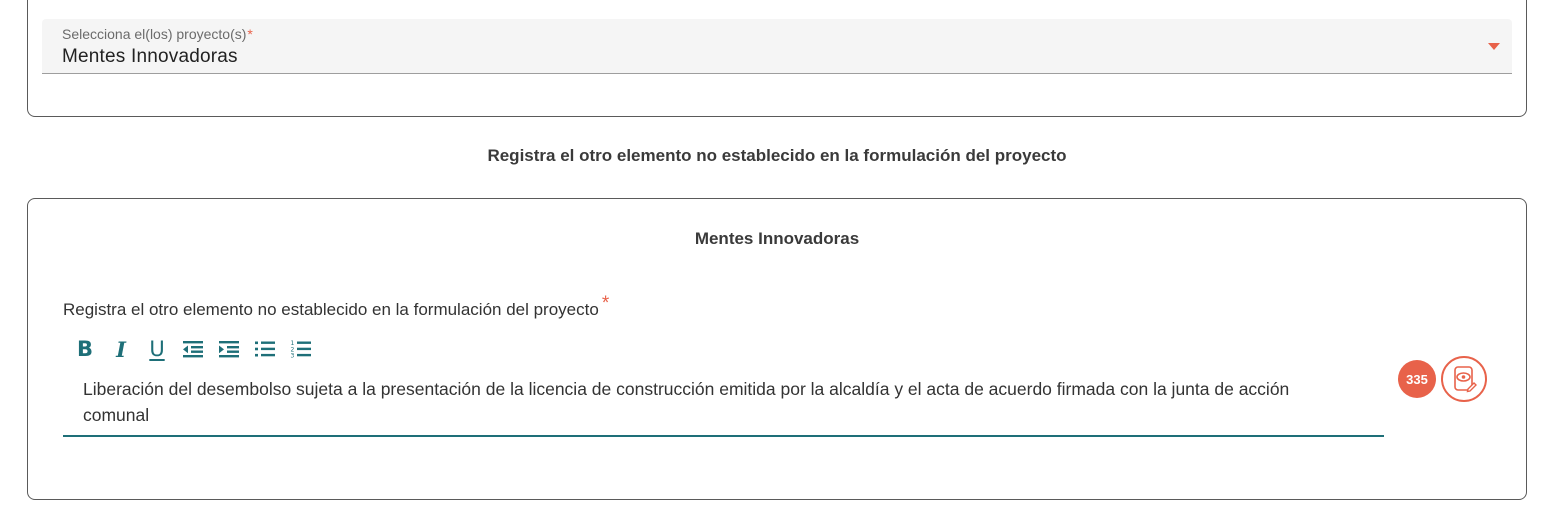  What do you see at coordinates (777, 238) in the screenshot?
I see `project-title: Mentes Innovadoras` at bounding box center [777, 238].